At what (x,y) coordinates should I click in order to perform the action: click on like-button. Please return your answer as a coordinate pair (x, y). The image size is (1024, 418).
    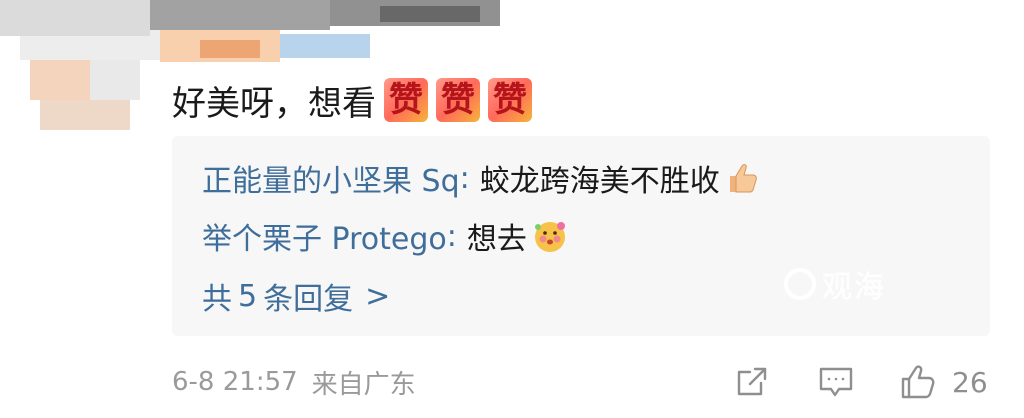
    Looking at the image, I should click on (918, 382).